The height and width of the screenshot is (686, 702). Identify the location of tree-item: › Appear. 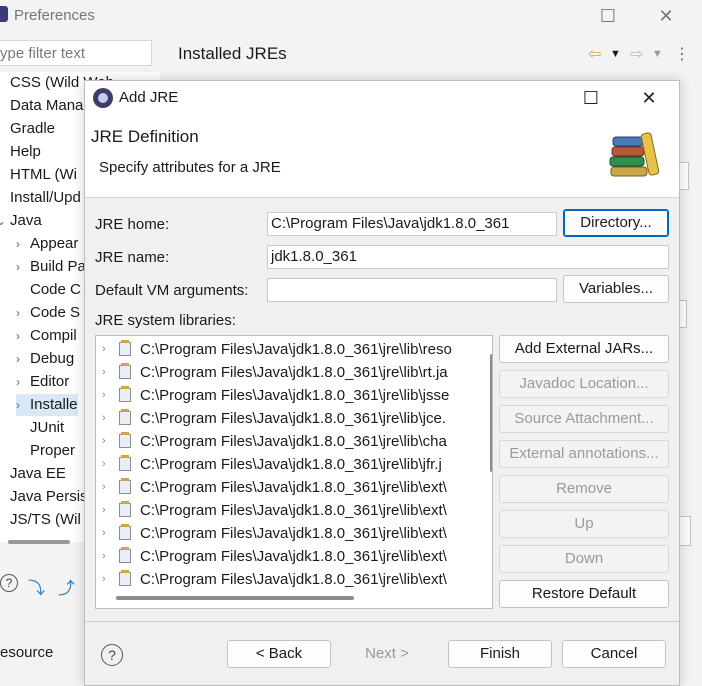
(47, 244).